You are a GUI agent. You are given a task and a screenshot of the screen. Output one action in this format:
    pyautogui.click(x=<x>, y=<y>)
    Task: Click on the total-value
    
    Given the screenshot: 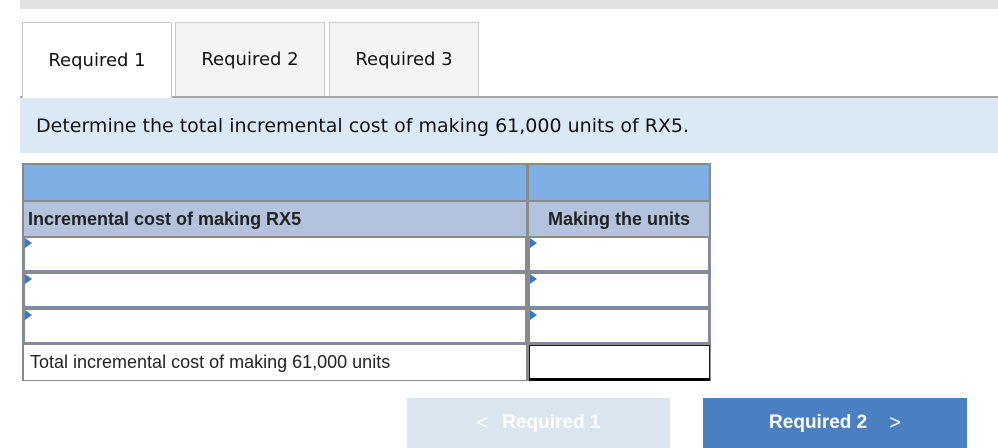 What is the action you would take?
    pyautogui.click(x=619, y=363)
    